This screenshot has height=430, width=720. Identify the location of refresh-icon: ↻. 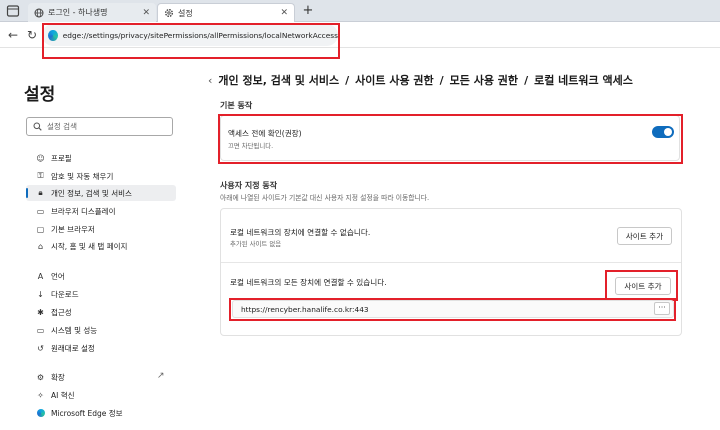
(32, 35).